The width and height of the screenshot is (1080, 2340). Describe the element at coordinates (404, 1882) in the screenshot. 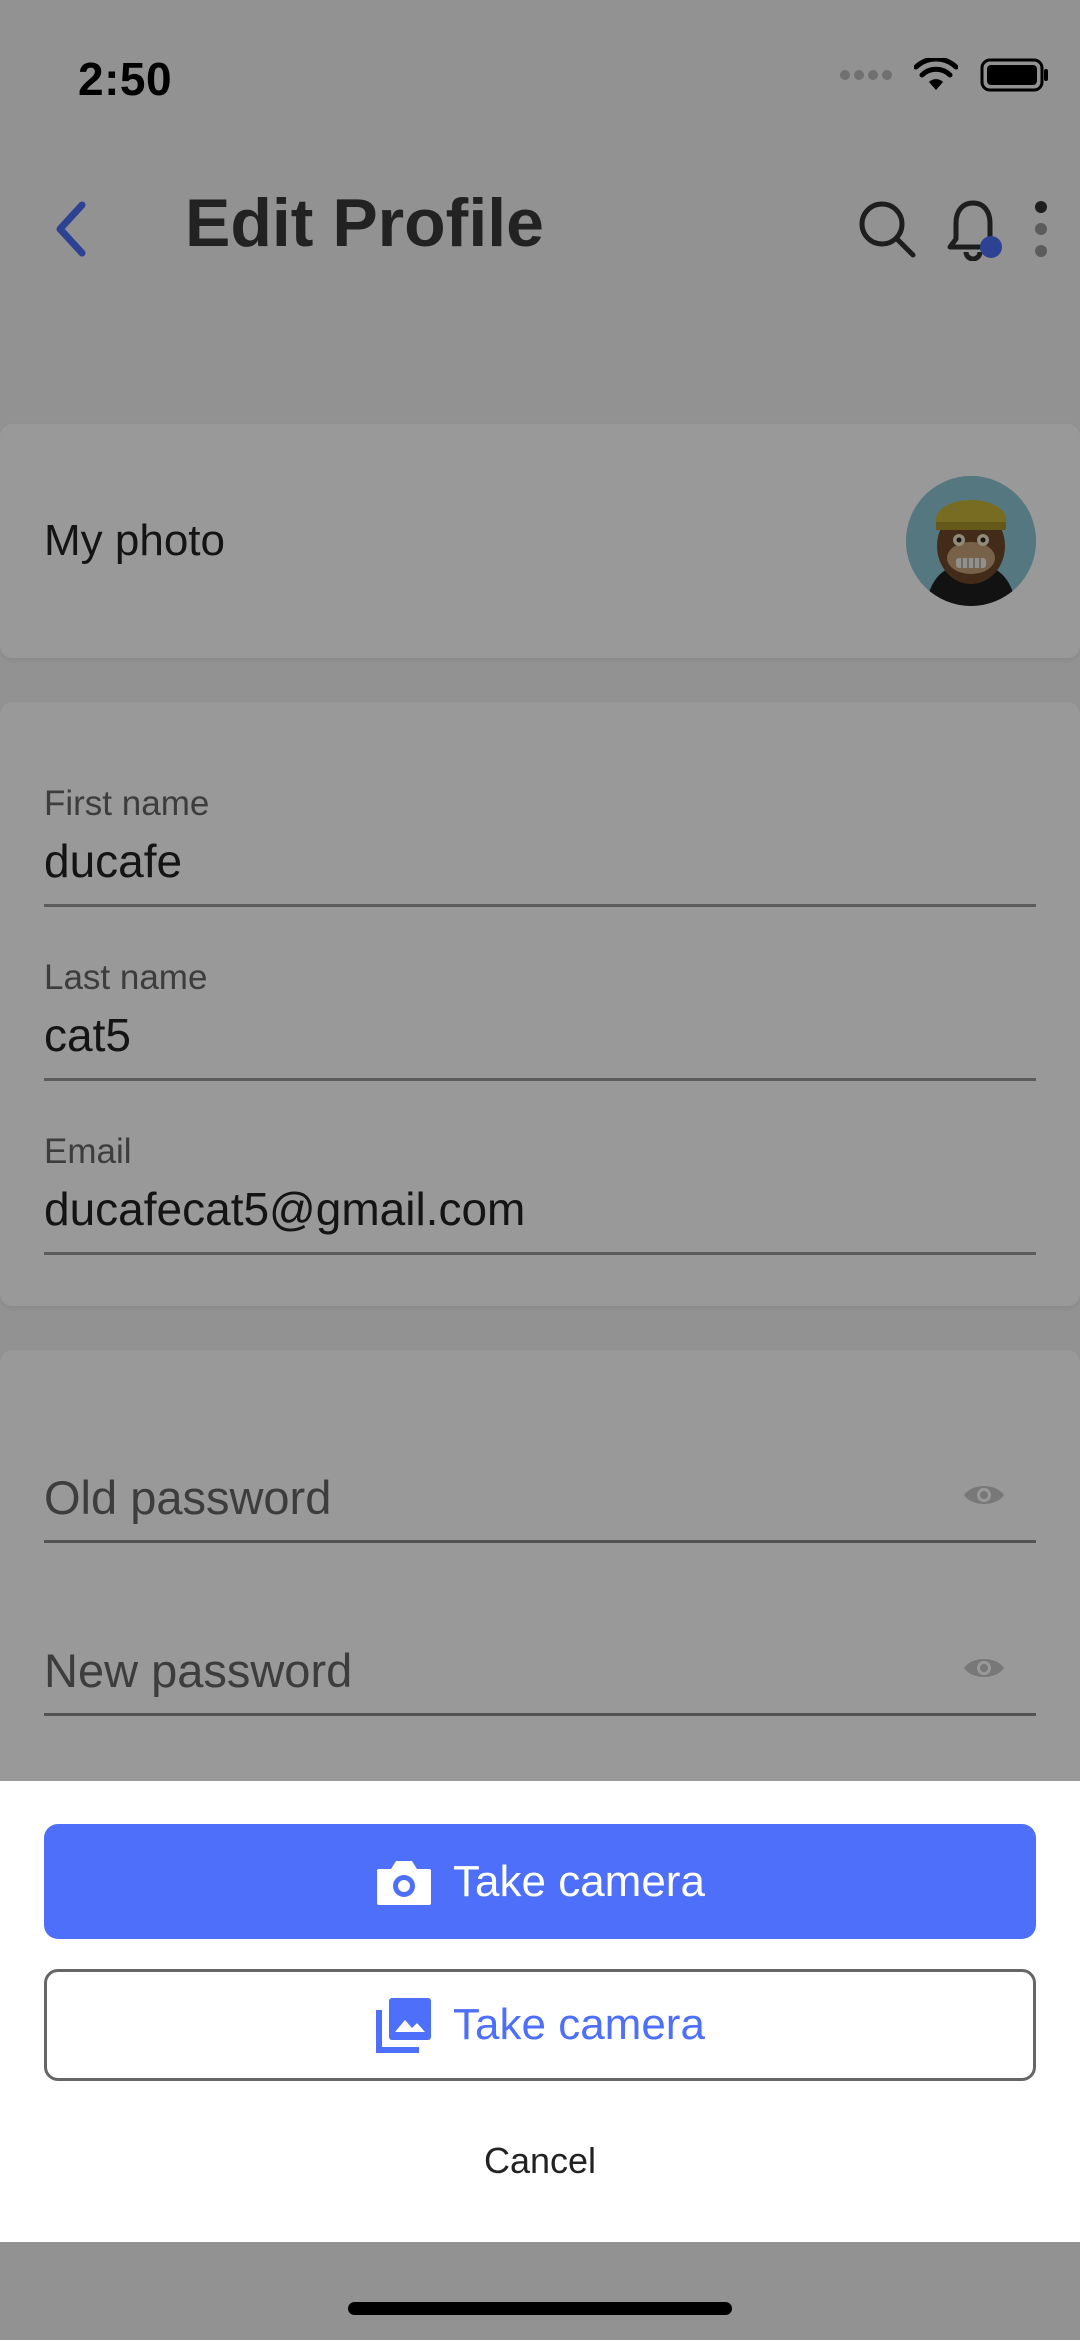

I see `camera-icon` at that location.